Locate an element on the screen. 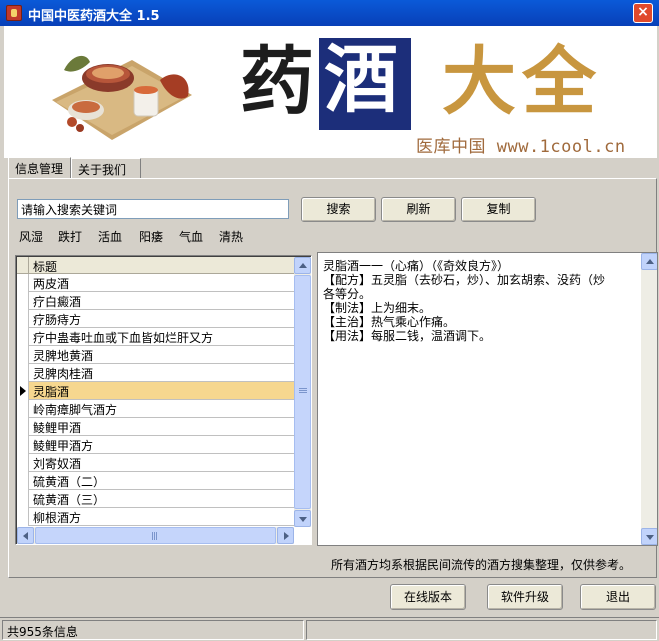 This screenshot has height=641, width=659. banner-photo is located at coordinates (122, 97).